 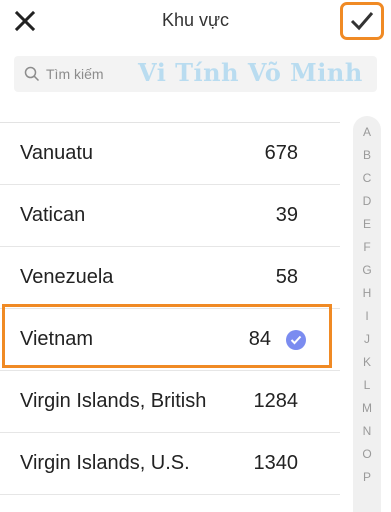 I want to click on index-letter: H, so click(x=367, y=293).